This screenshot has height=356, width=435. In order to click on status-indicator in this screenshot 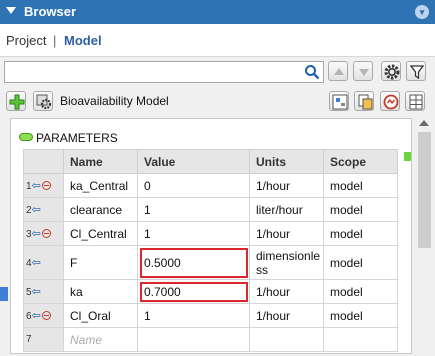, I will do `click(407, 156)`.